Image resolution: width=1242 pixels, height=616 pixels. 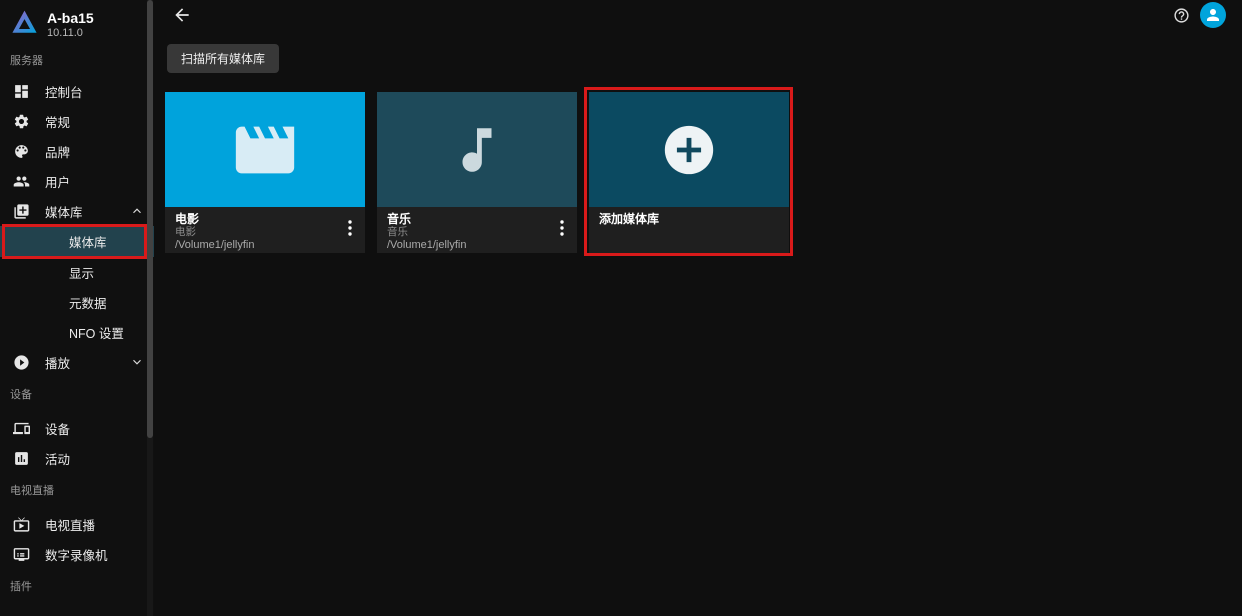 I want to click on sidebar-item-playback: 播放, so click(x=77, y=362).